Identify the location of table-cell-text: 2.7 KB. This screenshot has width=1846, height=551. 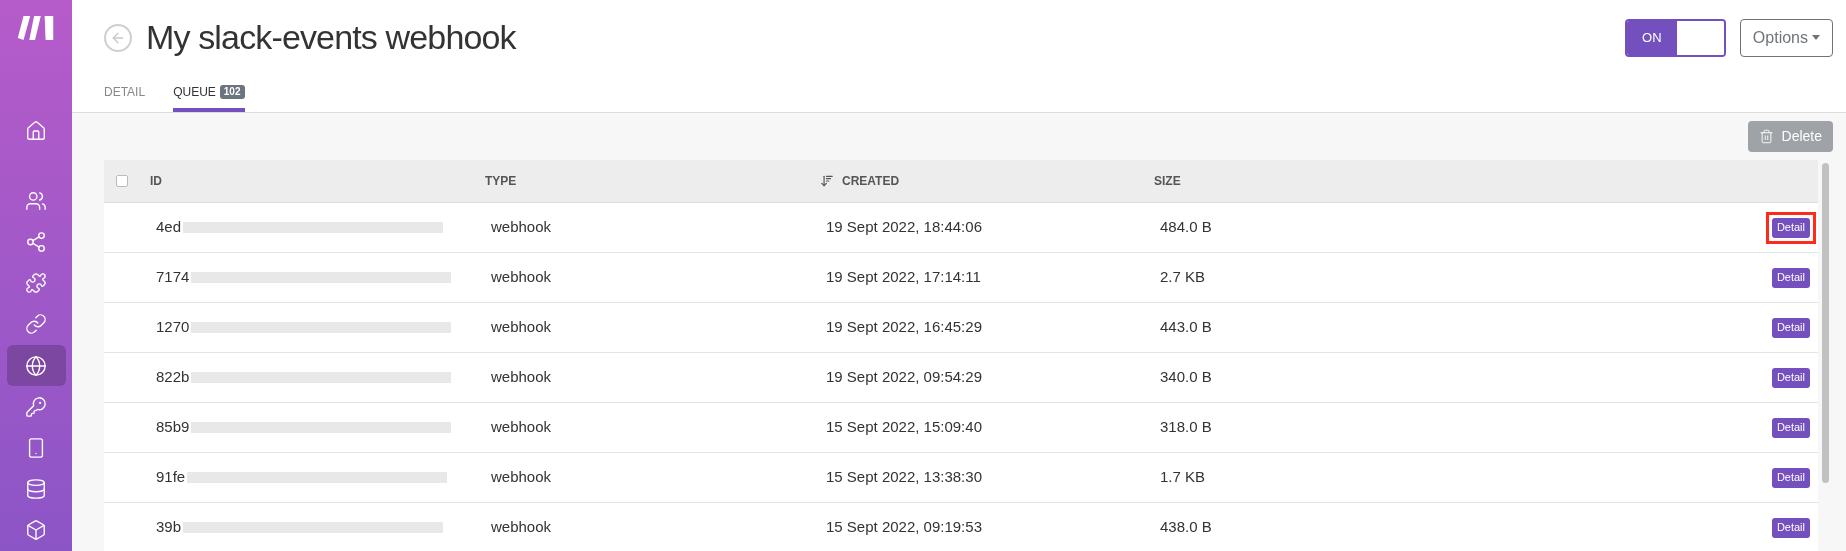
(1183, 277).